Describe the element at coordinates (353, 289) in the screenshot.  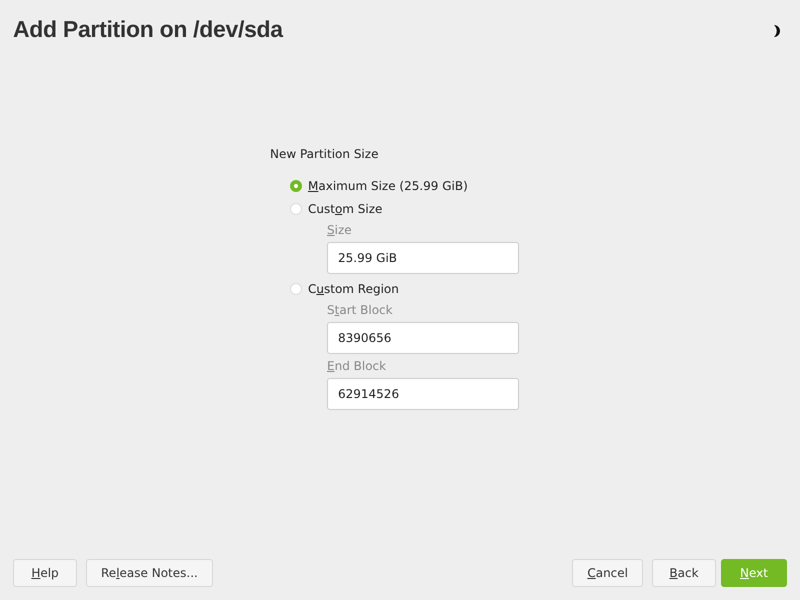
I see `radio-label: Custom Region` at that location.